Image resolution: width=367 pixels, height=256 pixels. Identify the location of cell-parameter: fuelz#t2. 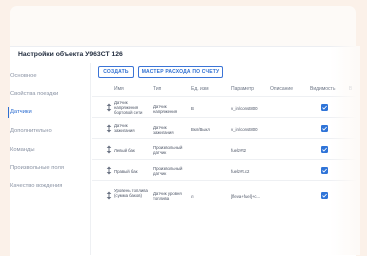
(239, 150).